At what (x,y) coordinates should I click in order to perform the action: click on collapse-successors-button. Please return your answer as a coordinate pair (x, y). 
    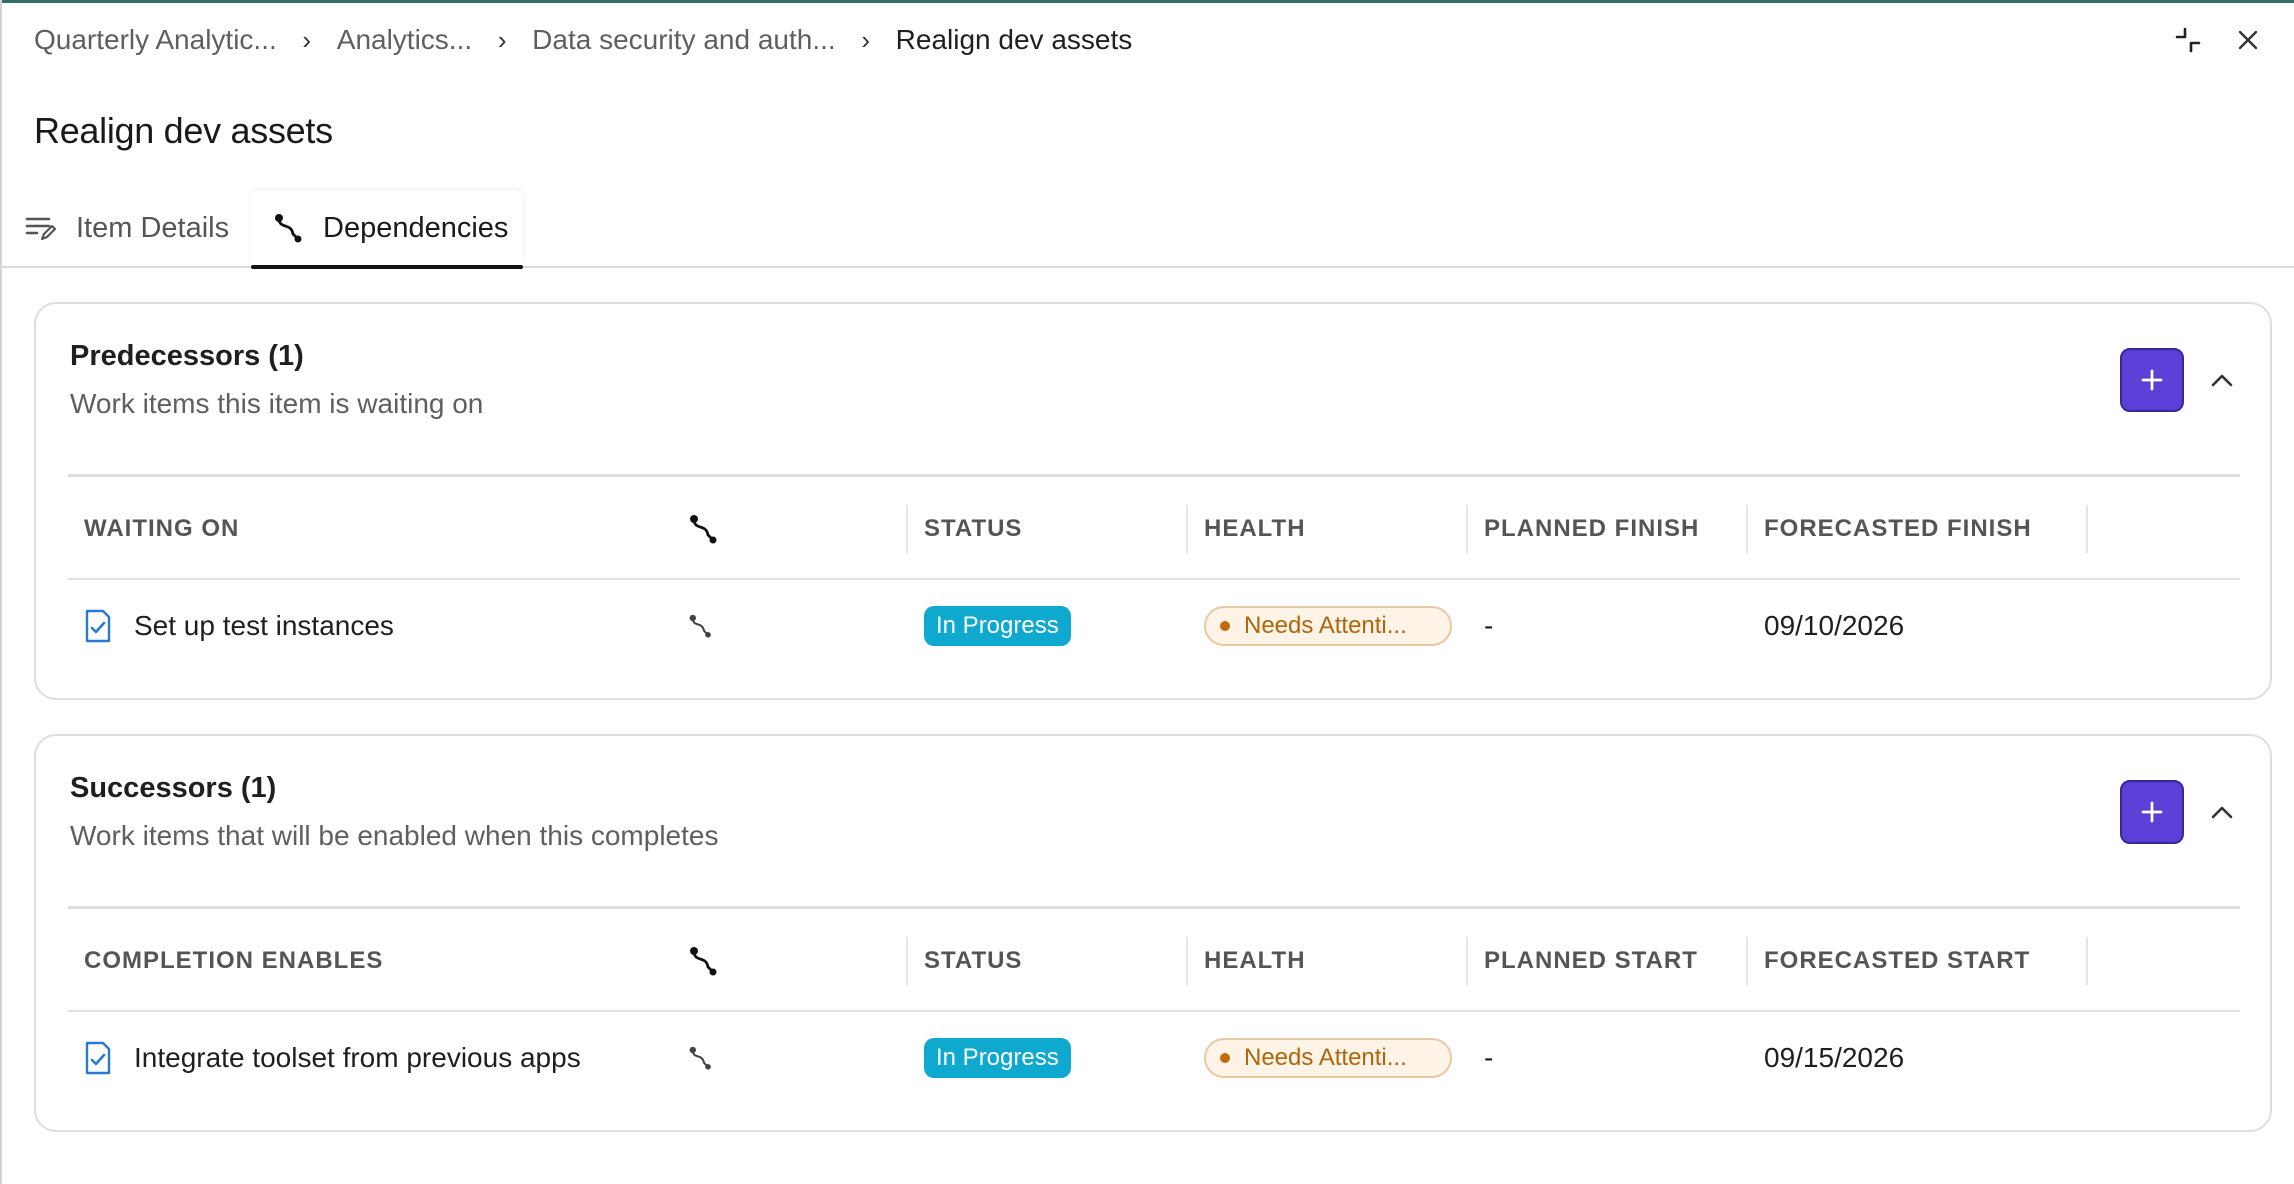
    Looking at the image, I should click on (2222, 812).